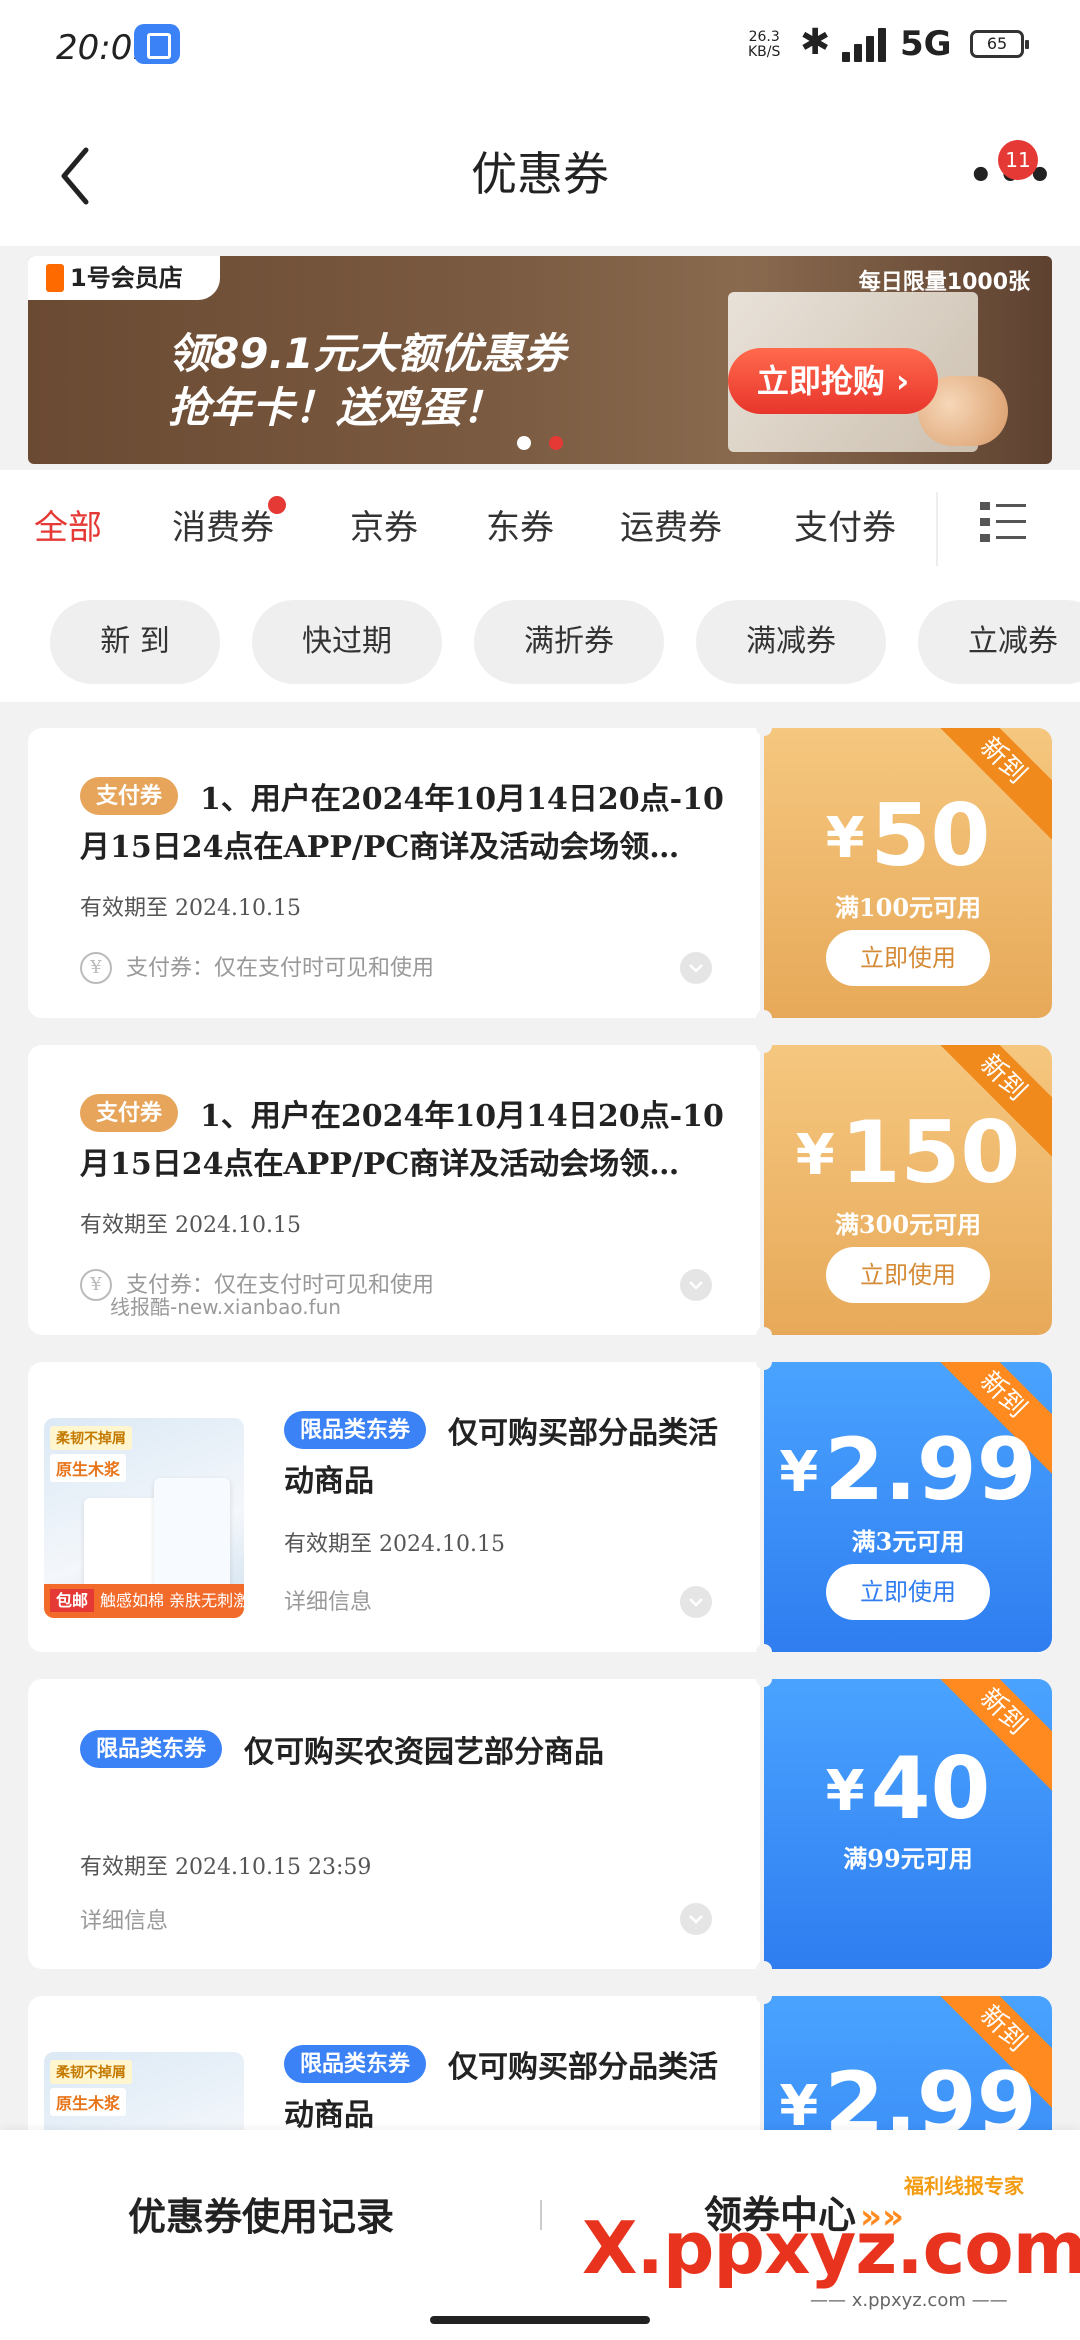 The height and width of the screenshot is (2340, 1080). I want to click on chip-instant-reduction: 立减券, so click(999, 642).